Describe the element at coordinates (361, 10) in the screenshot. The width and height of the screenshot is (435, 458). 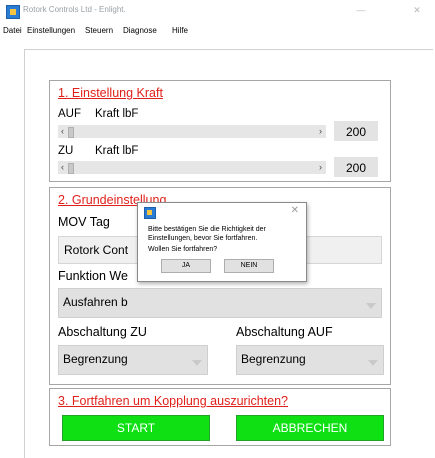
I see `minimize-button: —` at that location.